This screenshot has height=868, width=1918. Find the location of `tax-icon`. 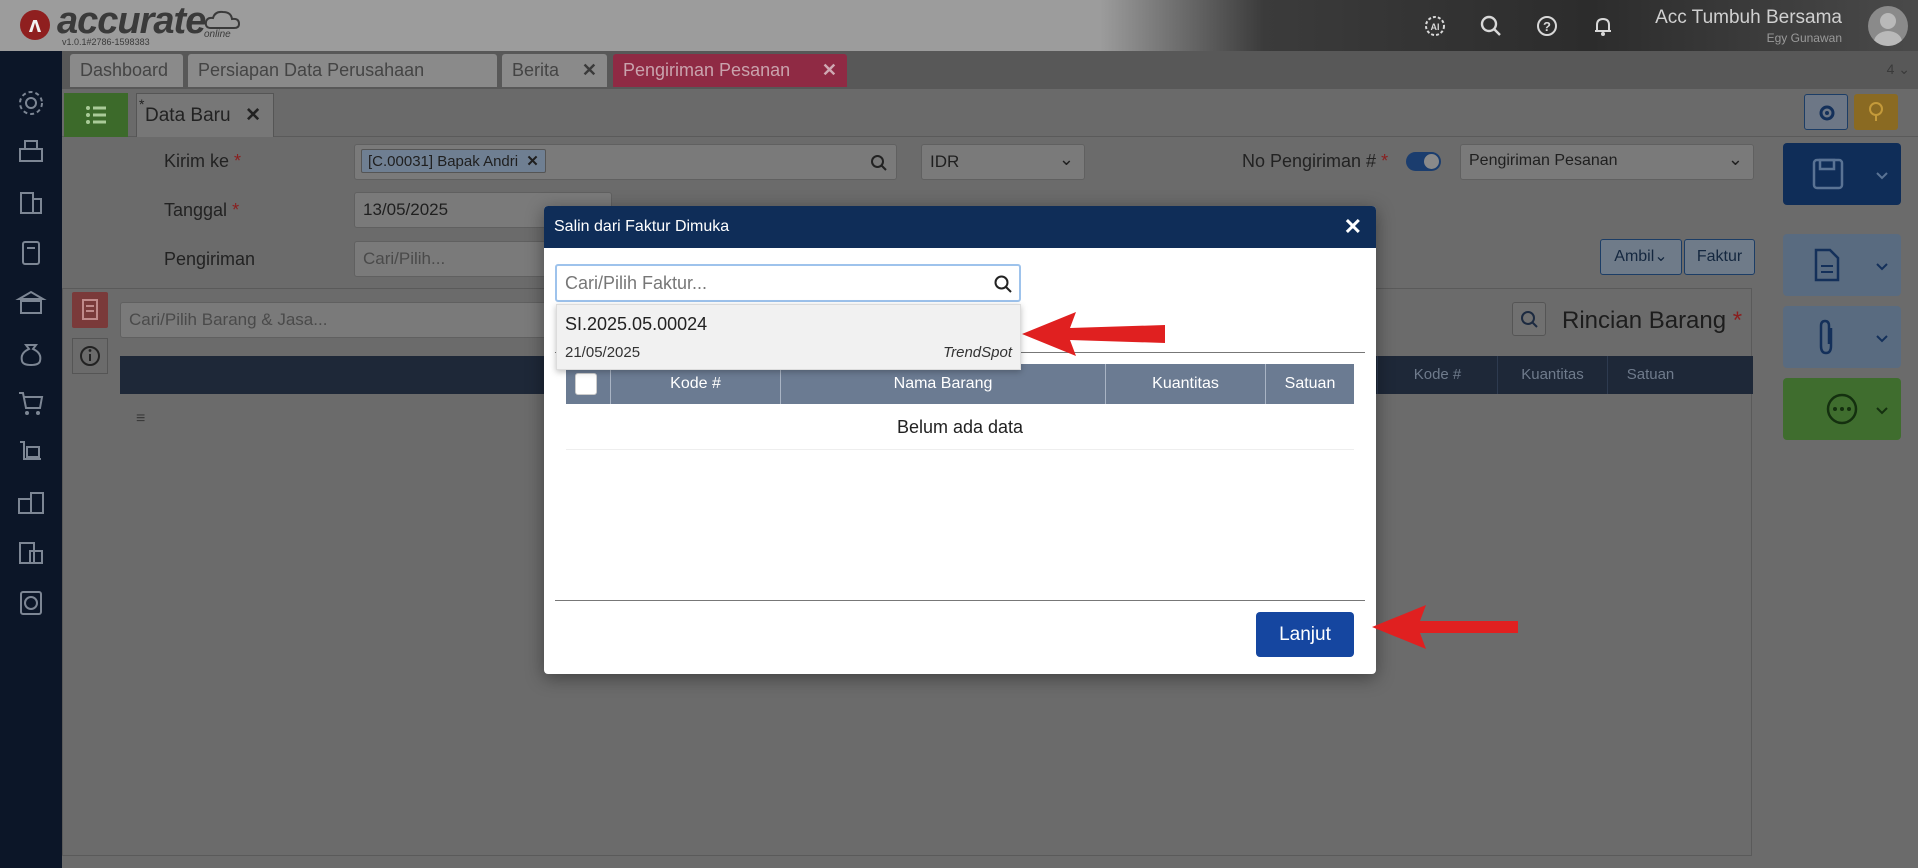

tax-icon is located at coordinates (31, 553).